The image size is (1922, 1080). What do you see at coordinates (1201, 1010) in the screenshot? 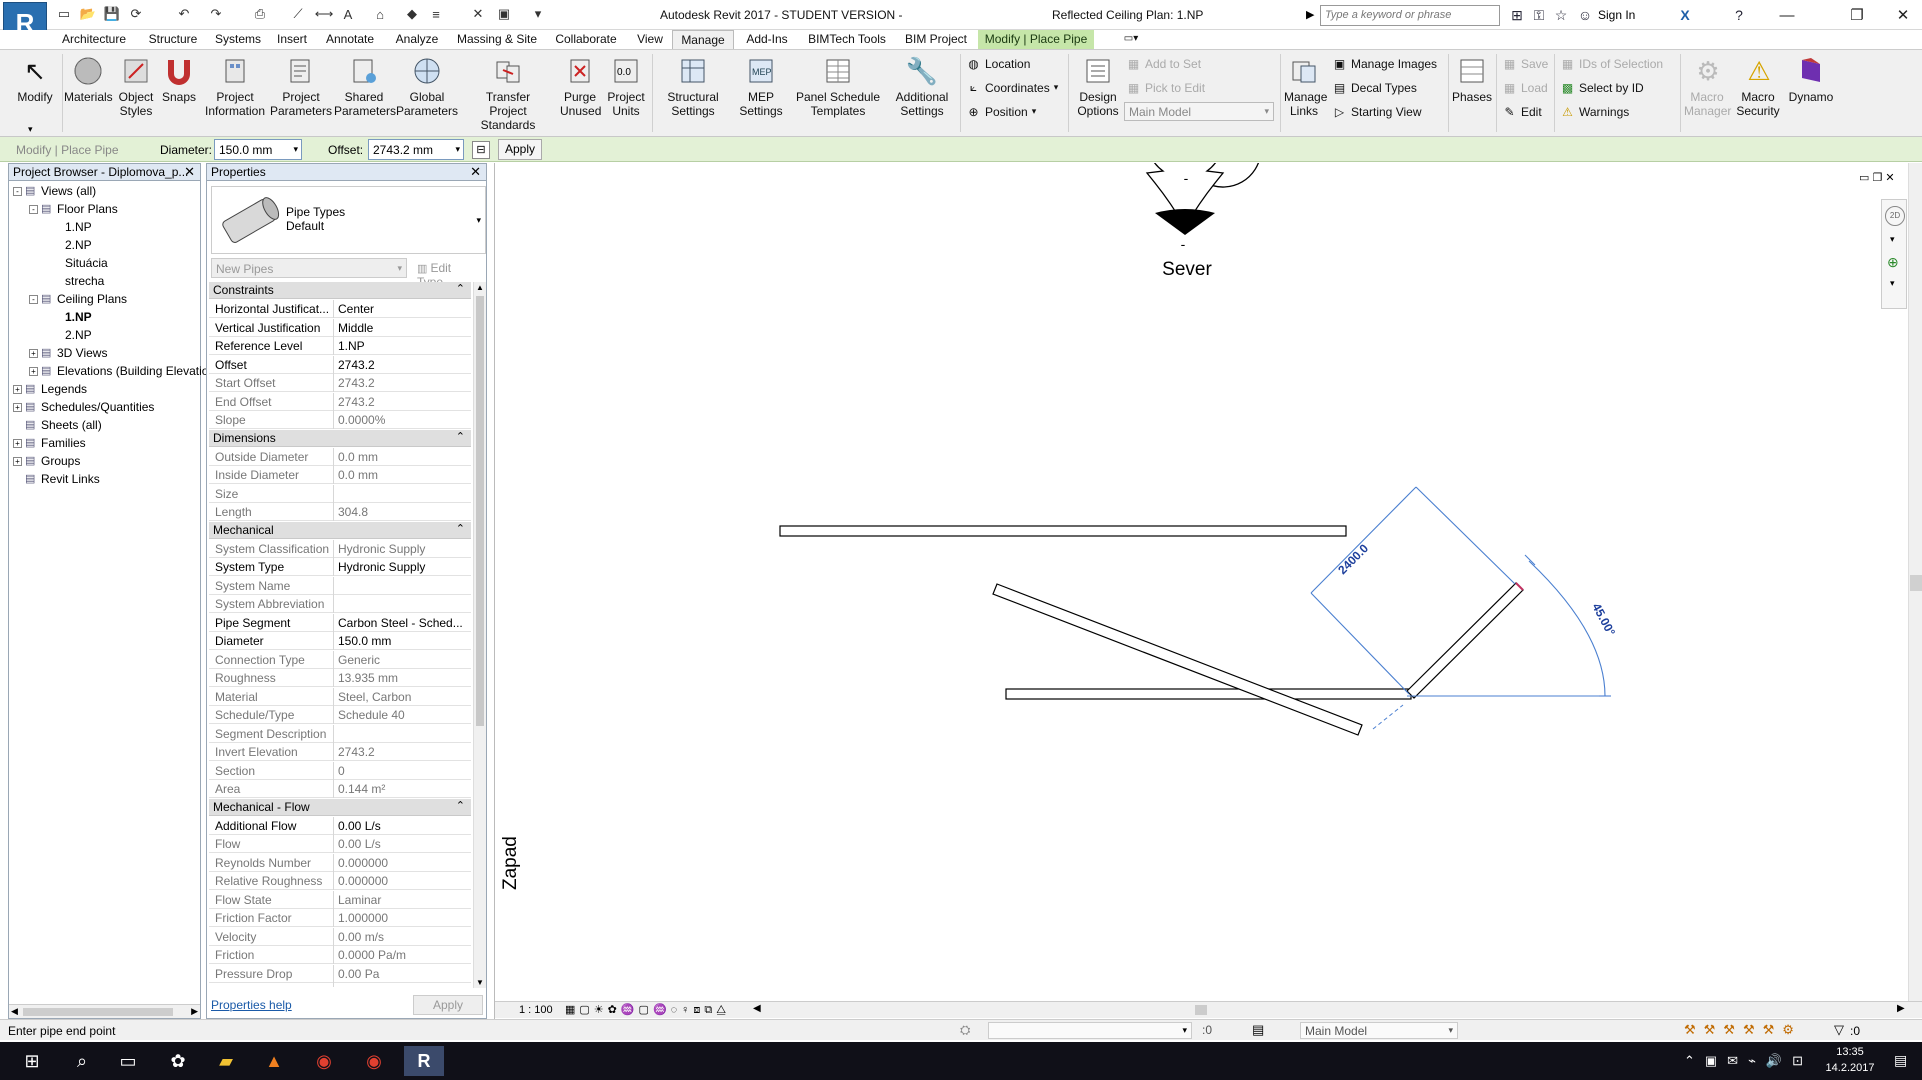
I see `scroll-thumb` at bounding box center [1201, 1010].